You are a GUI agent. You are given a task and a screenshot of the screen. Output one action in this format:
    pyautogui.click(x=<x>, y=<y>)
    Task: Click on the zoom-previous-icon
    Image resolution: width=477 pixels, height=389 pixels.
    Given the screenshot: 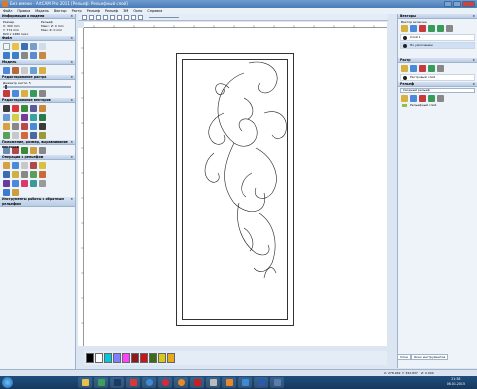 What is the action you would take?
    pyautogui.click(x=112, y=17)
    